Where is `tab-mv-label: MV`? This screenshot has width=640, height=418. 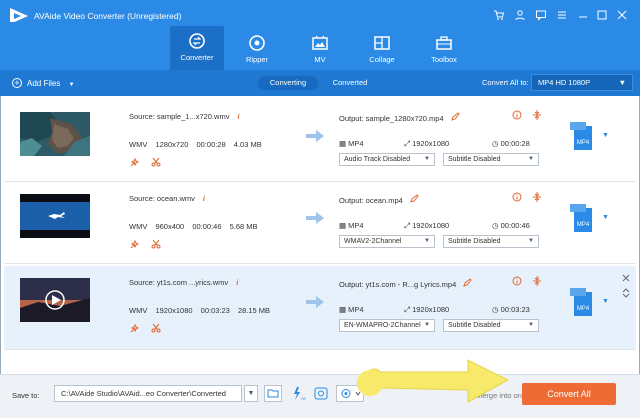
tab-mv-label: MV is located at coordinates (320, 59).